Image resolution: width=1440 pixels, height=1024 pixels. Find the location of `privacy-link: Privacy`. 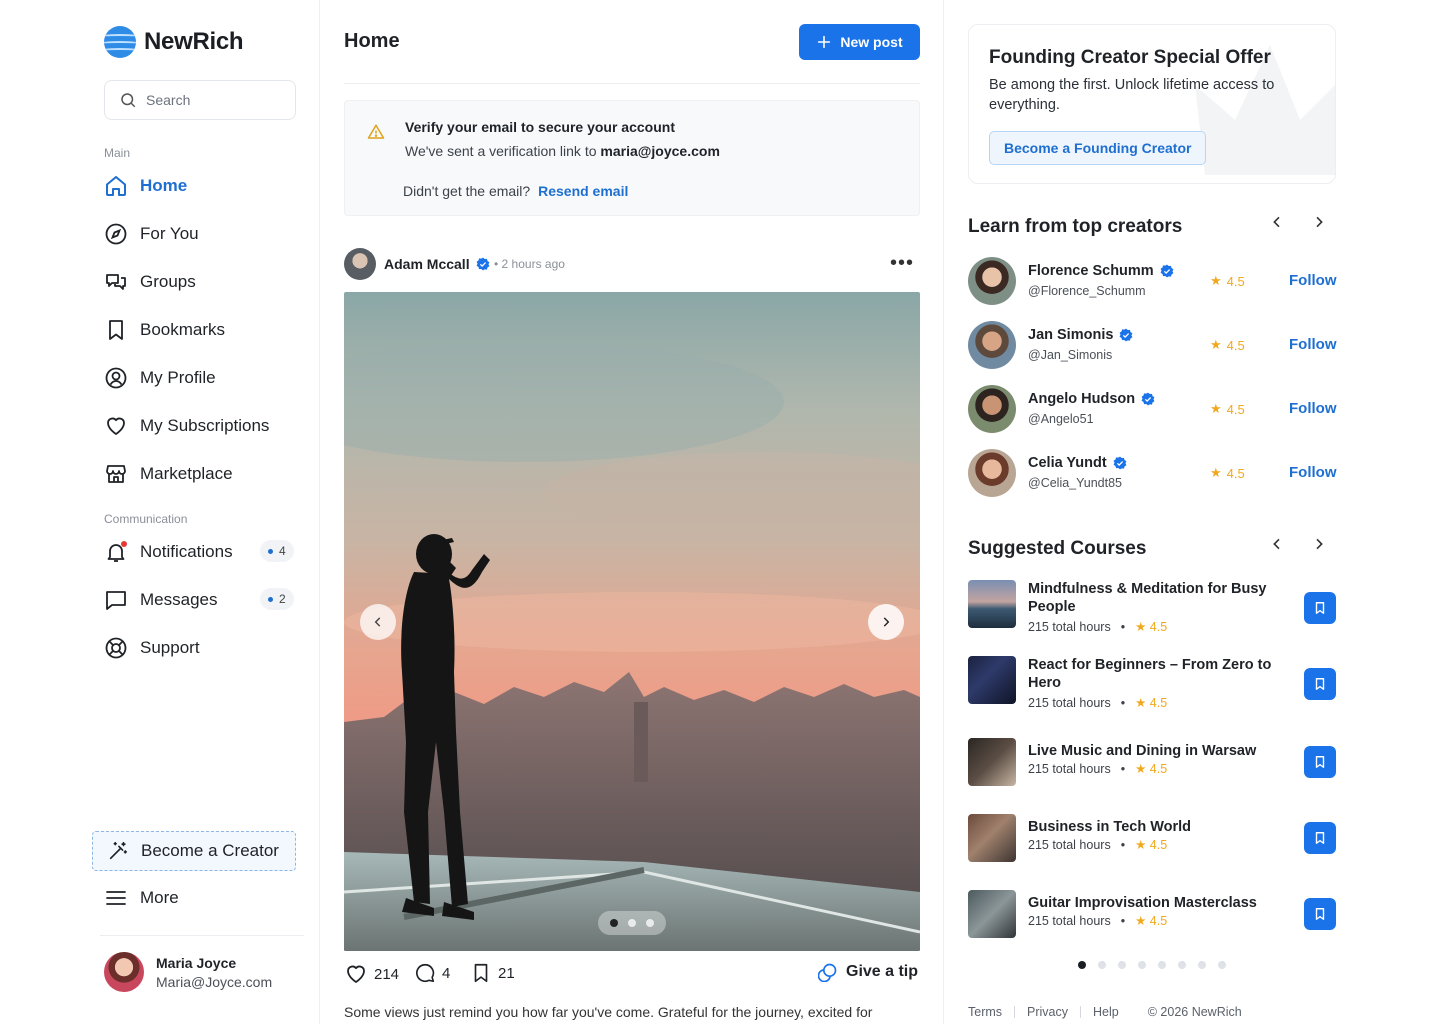

privacy-link: Privacy is located at coordinates (1047, 1012).